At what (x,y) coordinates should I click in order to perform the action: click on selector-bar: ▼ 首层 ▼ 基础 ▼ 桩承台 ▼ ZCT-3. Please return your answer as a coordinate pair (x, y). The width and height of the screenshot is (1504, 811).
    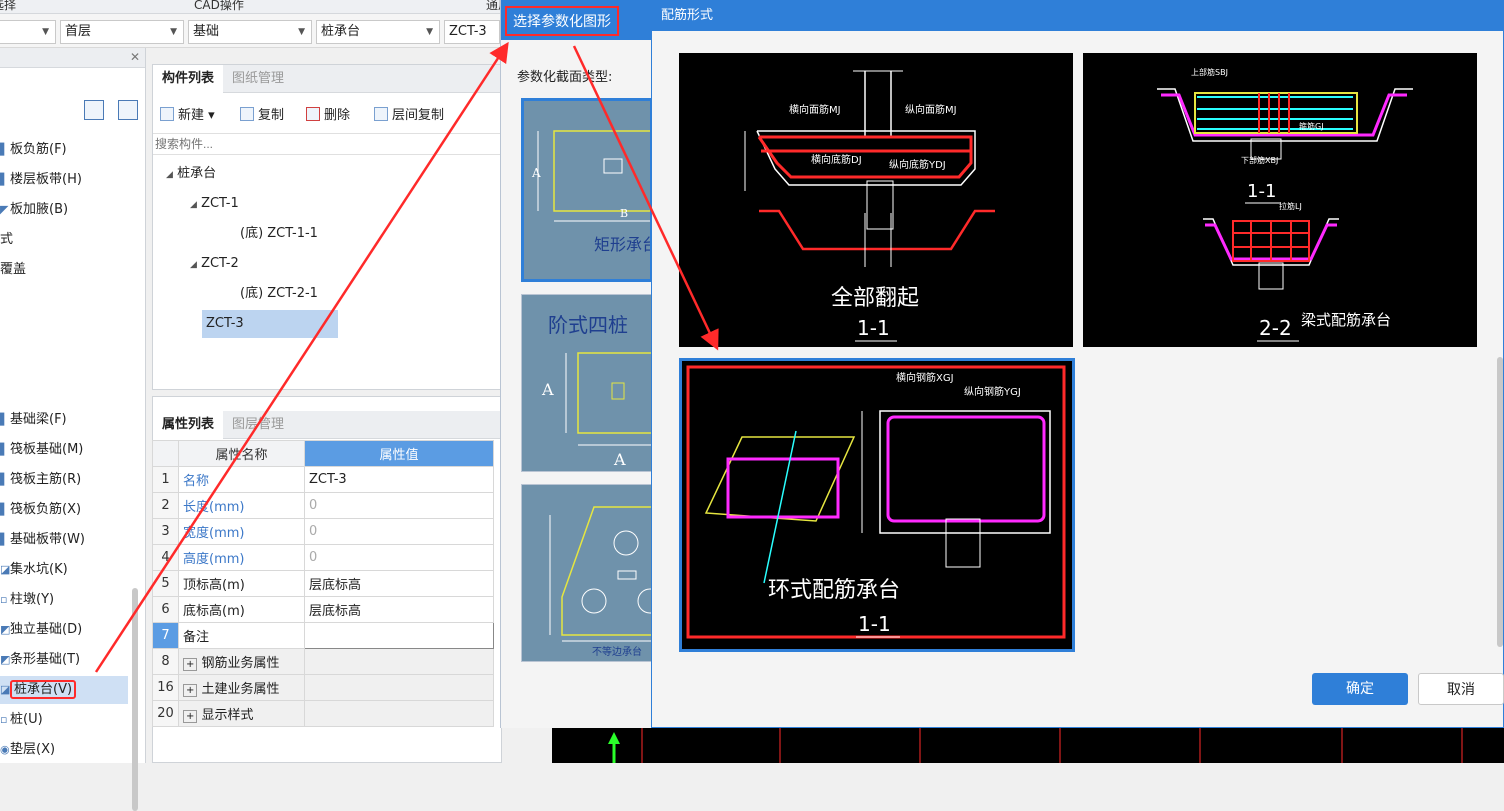
    Looking at the image, I should click on (260, 31).